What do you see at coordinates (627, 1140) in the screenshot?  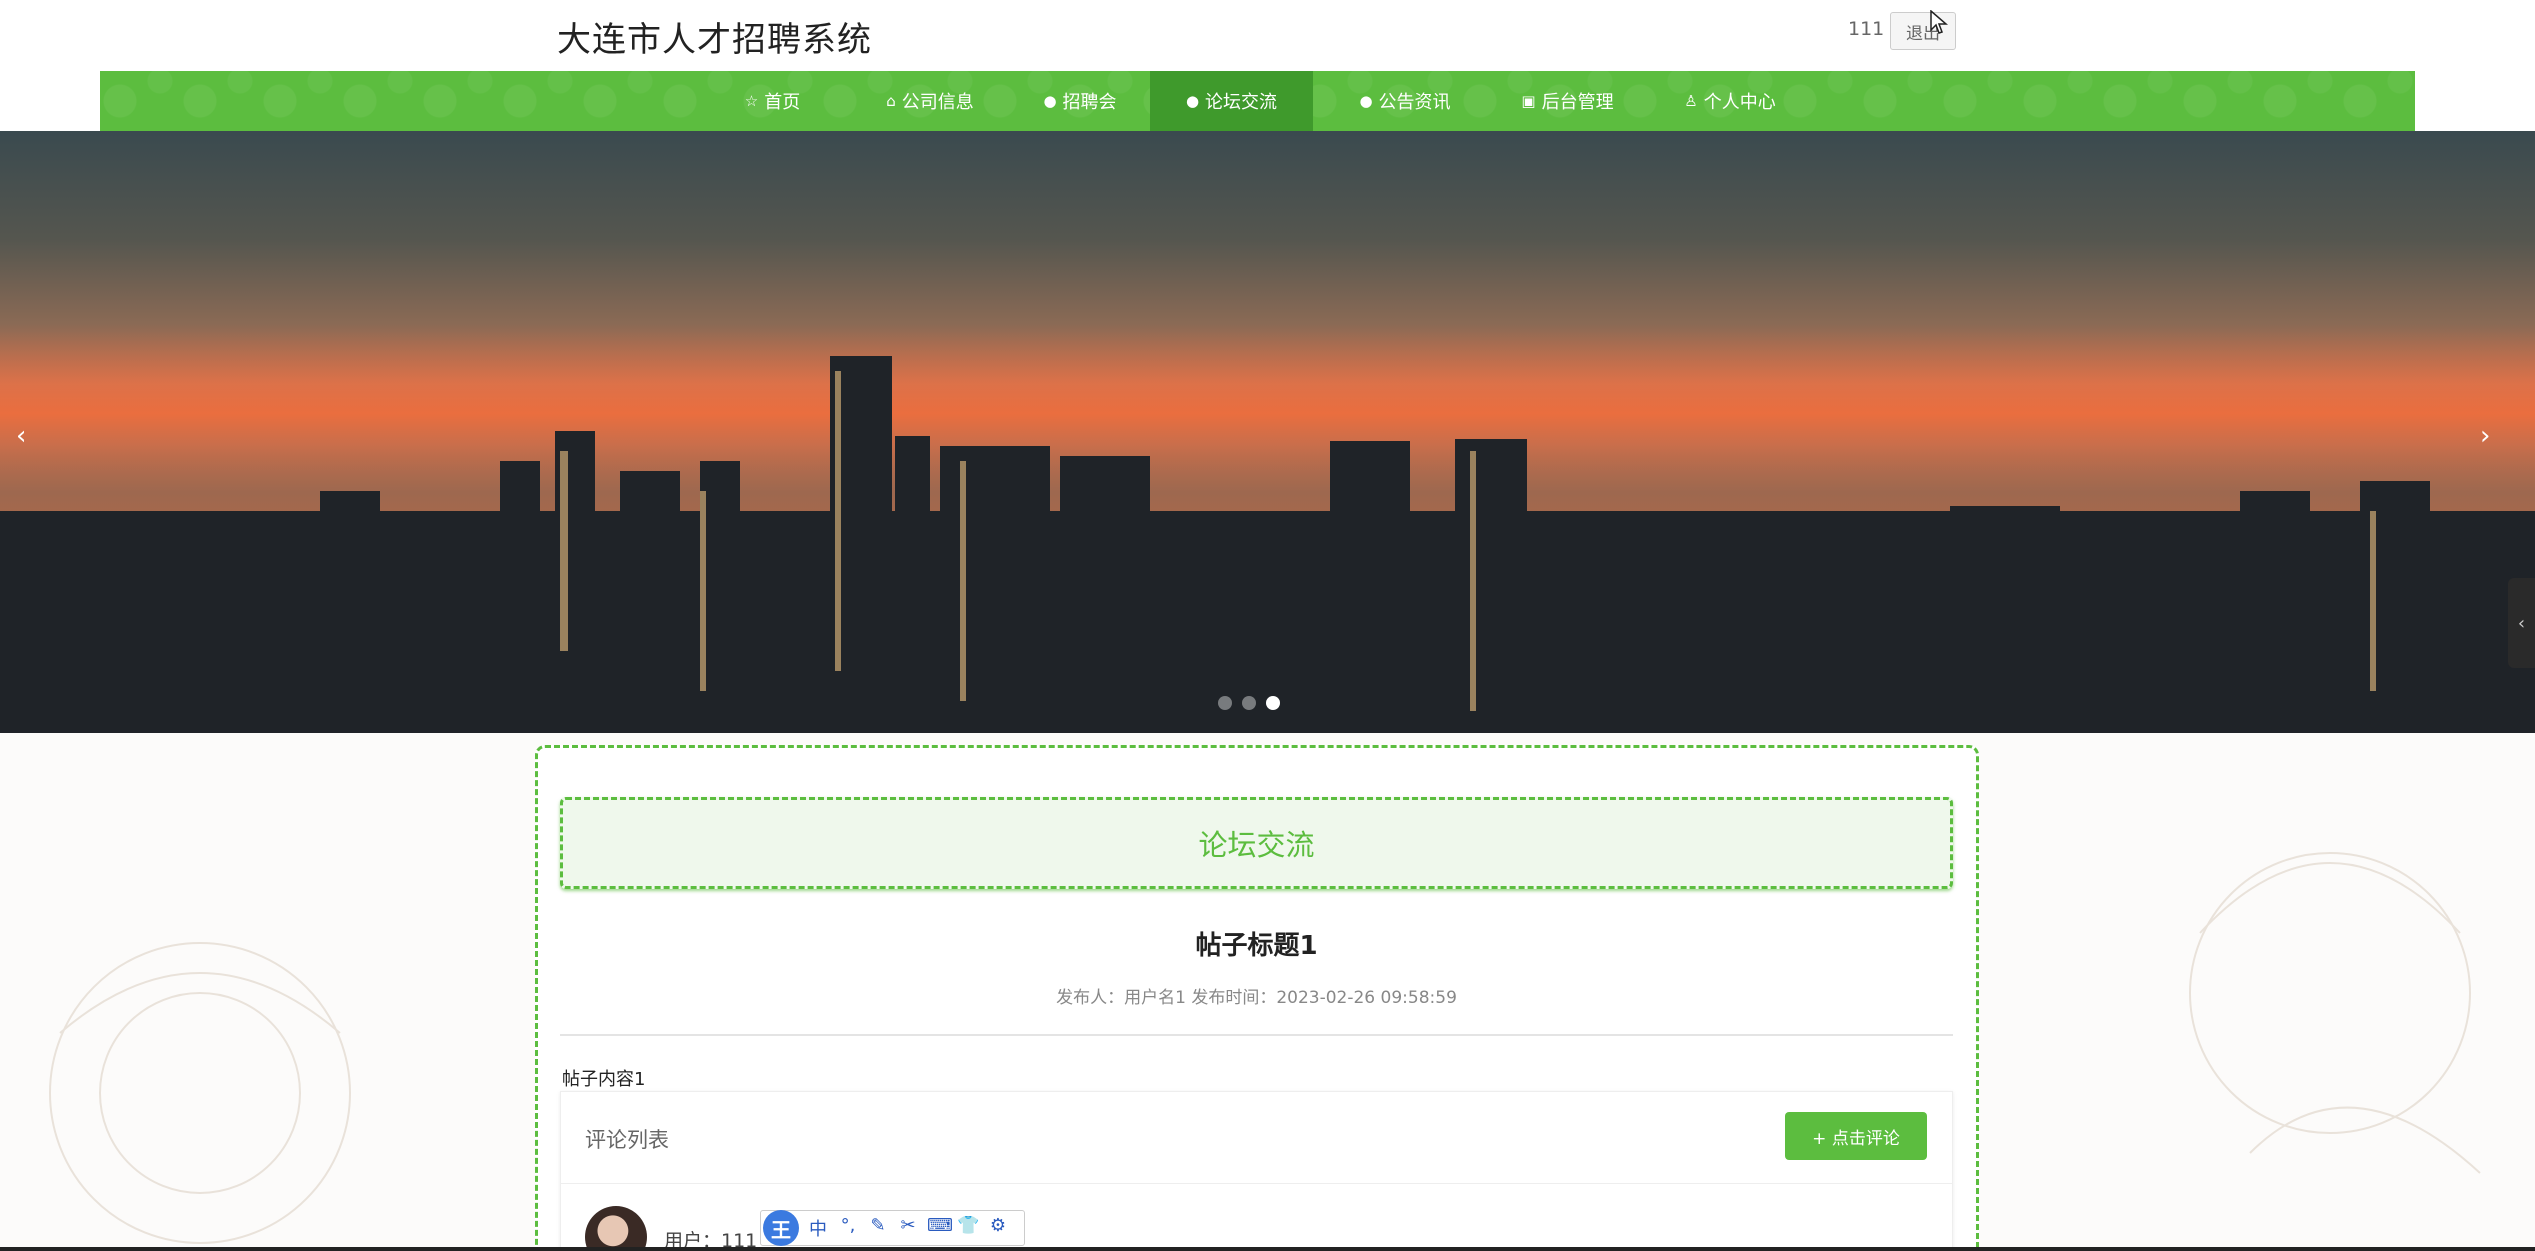 I see `comment-list-title: 评论列表` at bounding box center [627, 1140].